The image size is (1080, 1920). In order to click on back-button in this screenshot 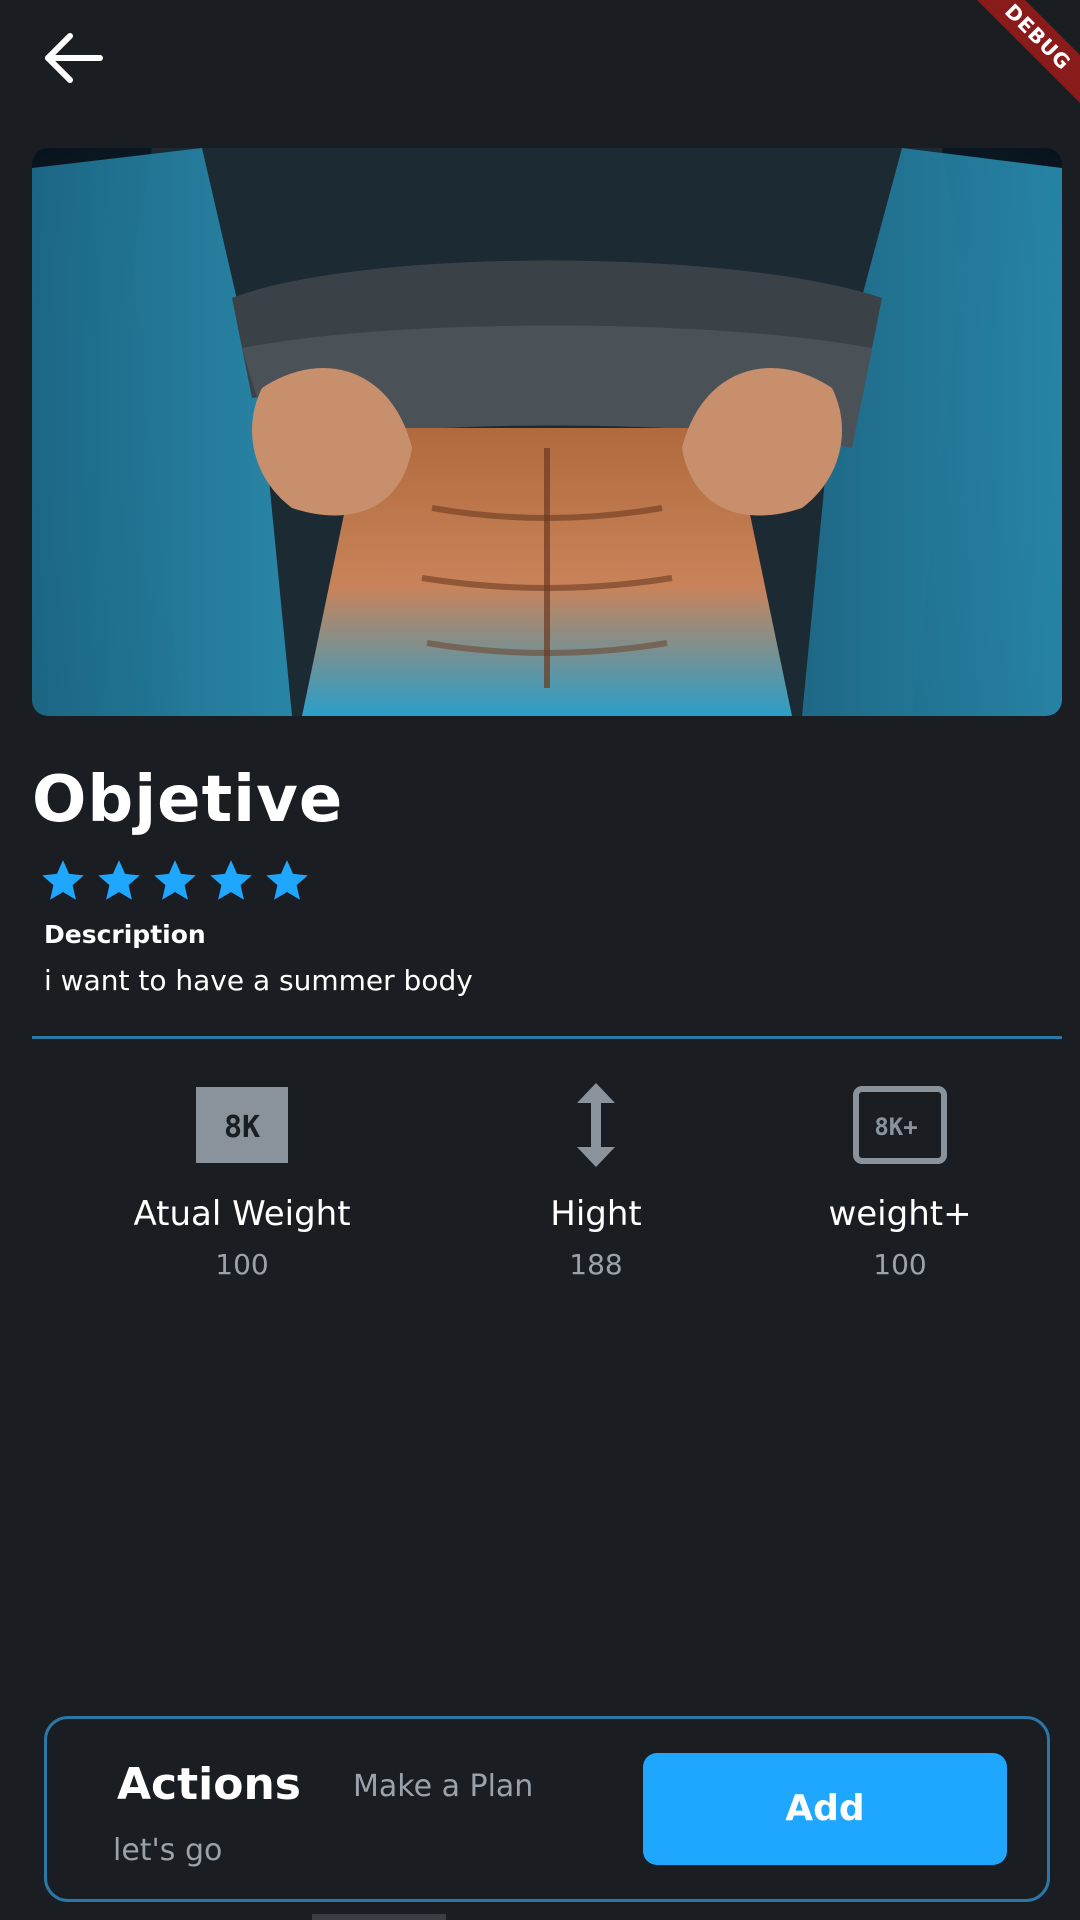, I will do `click(78, 59)`.